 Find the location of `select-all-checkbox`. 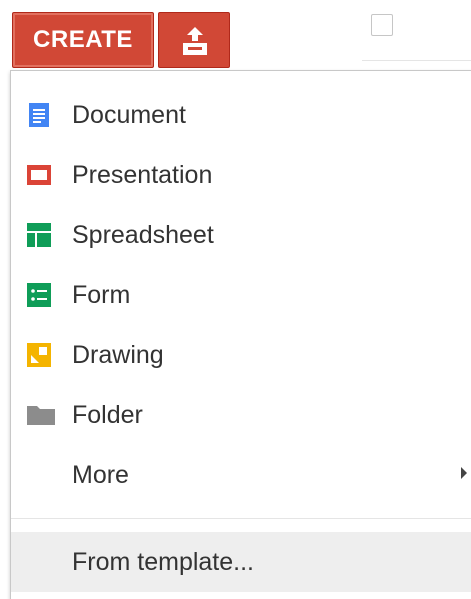

select-all-checkbox is located at coordinates (382, 25).